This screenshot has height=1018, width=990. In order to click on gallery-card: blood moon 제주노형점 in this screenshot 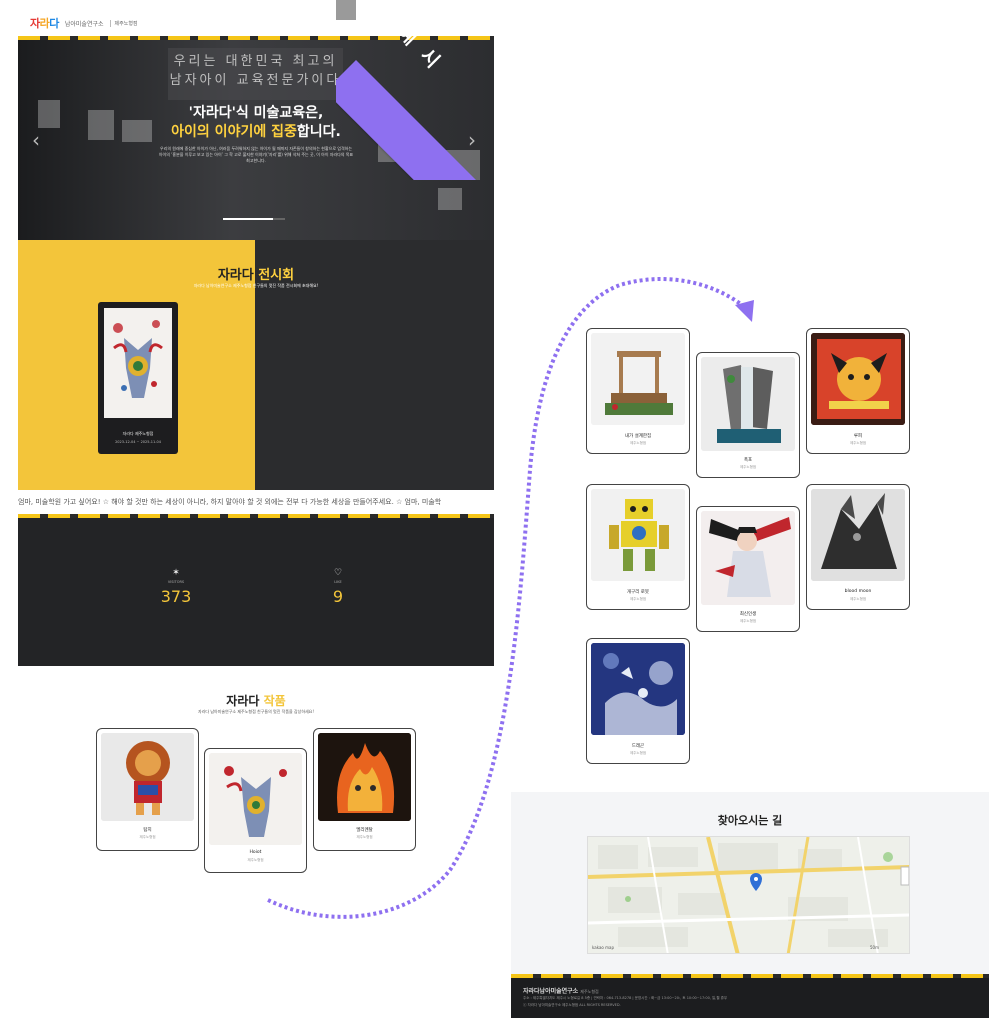, I will do `click(858, 547)`.